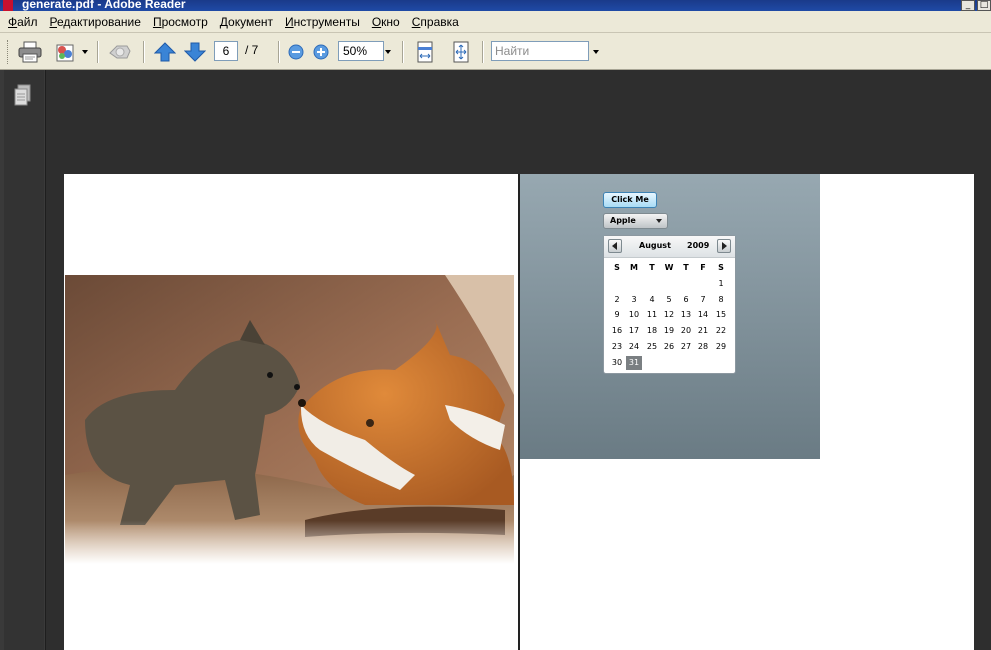  What do you see at coordinates (435, 22) in the screenshot?
I see `menu-help: Справка` at bounding box center [435, 22].